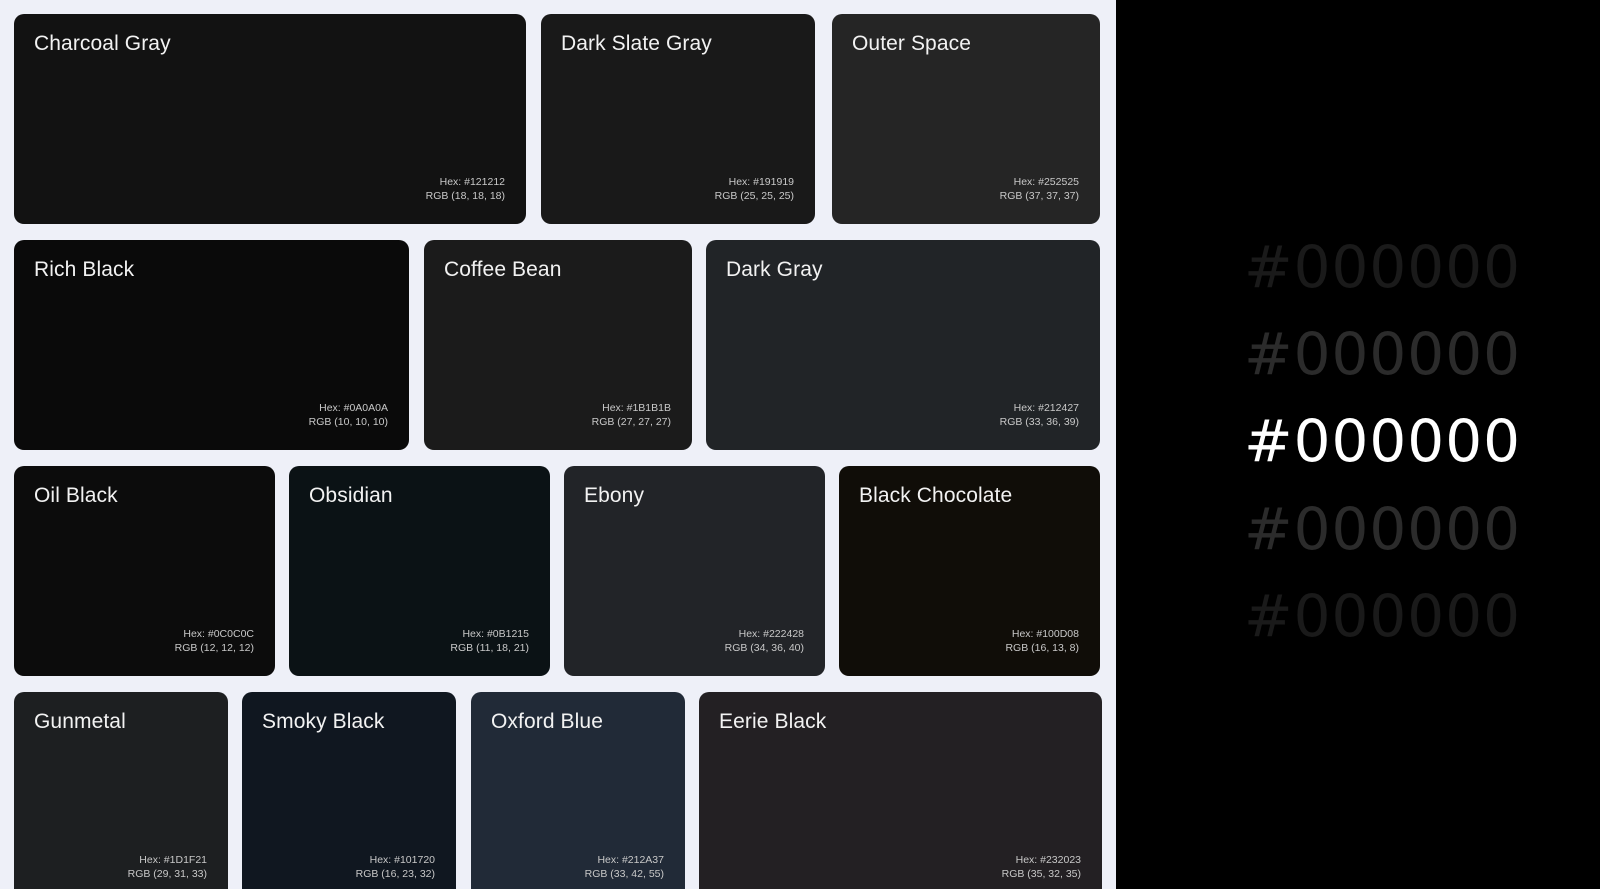  Describe the element at coordinates (754, 196) in the screenshot. I see `swatch-rgb-label: RGB (25, 25, 25)` at that location.